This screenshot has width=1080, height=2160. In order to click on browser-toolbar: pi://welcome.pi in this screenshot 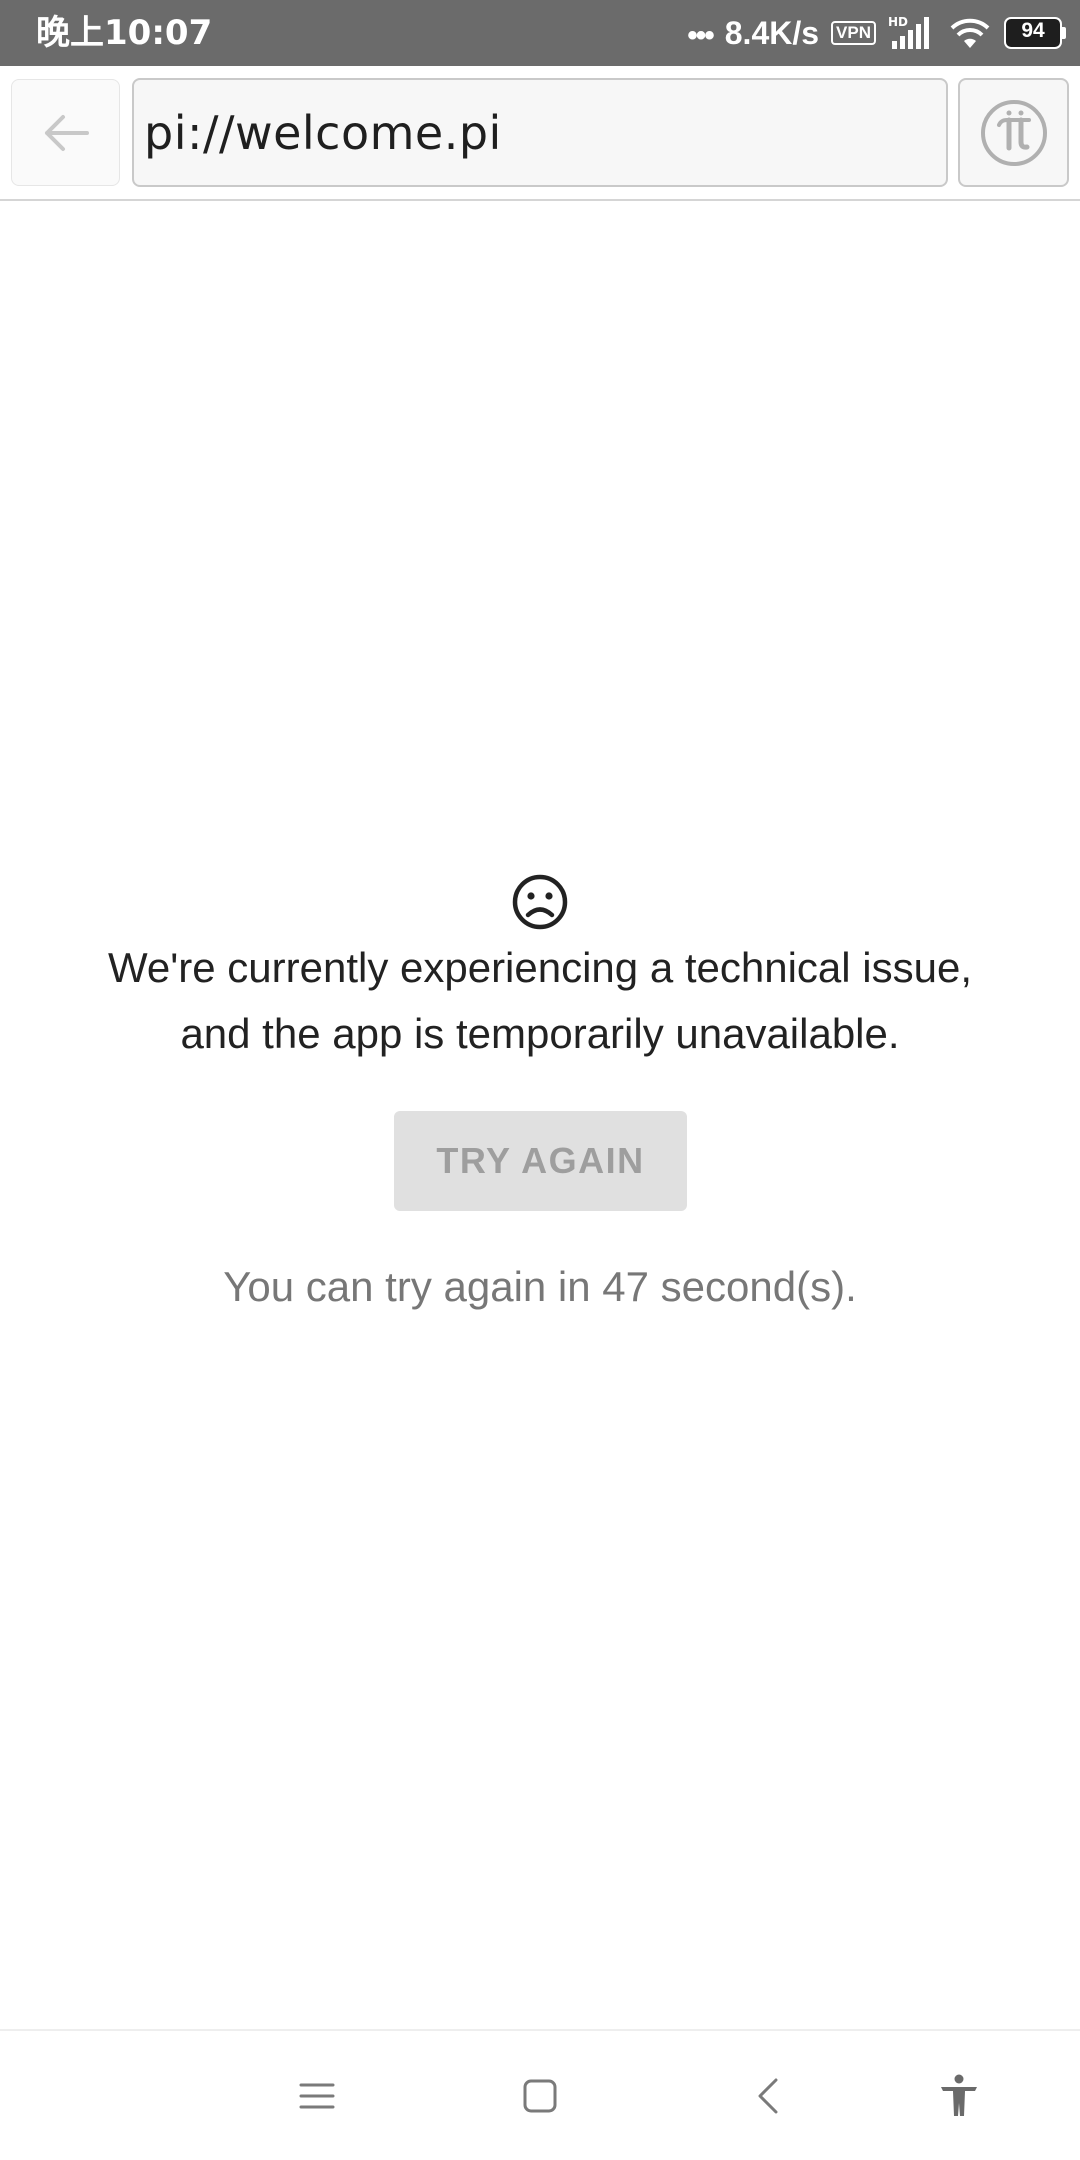, I will do `click(540, 133)`.